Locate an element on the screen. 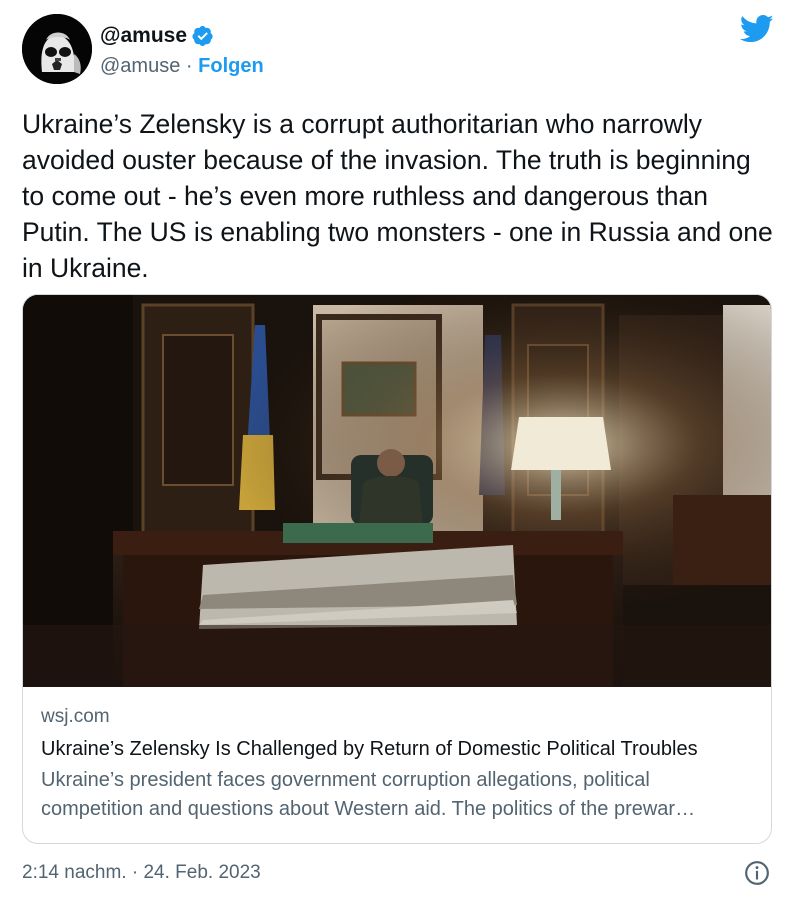 Image resolution: width=794 pixels, height=900 pixels. handle: @amuse is located at coordinates (140, 66).